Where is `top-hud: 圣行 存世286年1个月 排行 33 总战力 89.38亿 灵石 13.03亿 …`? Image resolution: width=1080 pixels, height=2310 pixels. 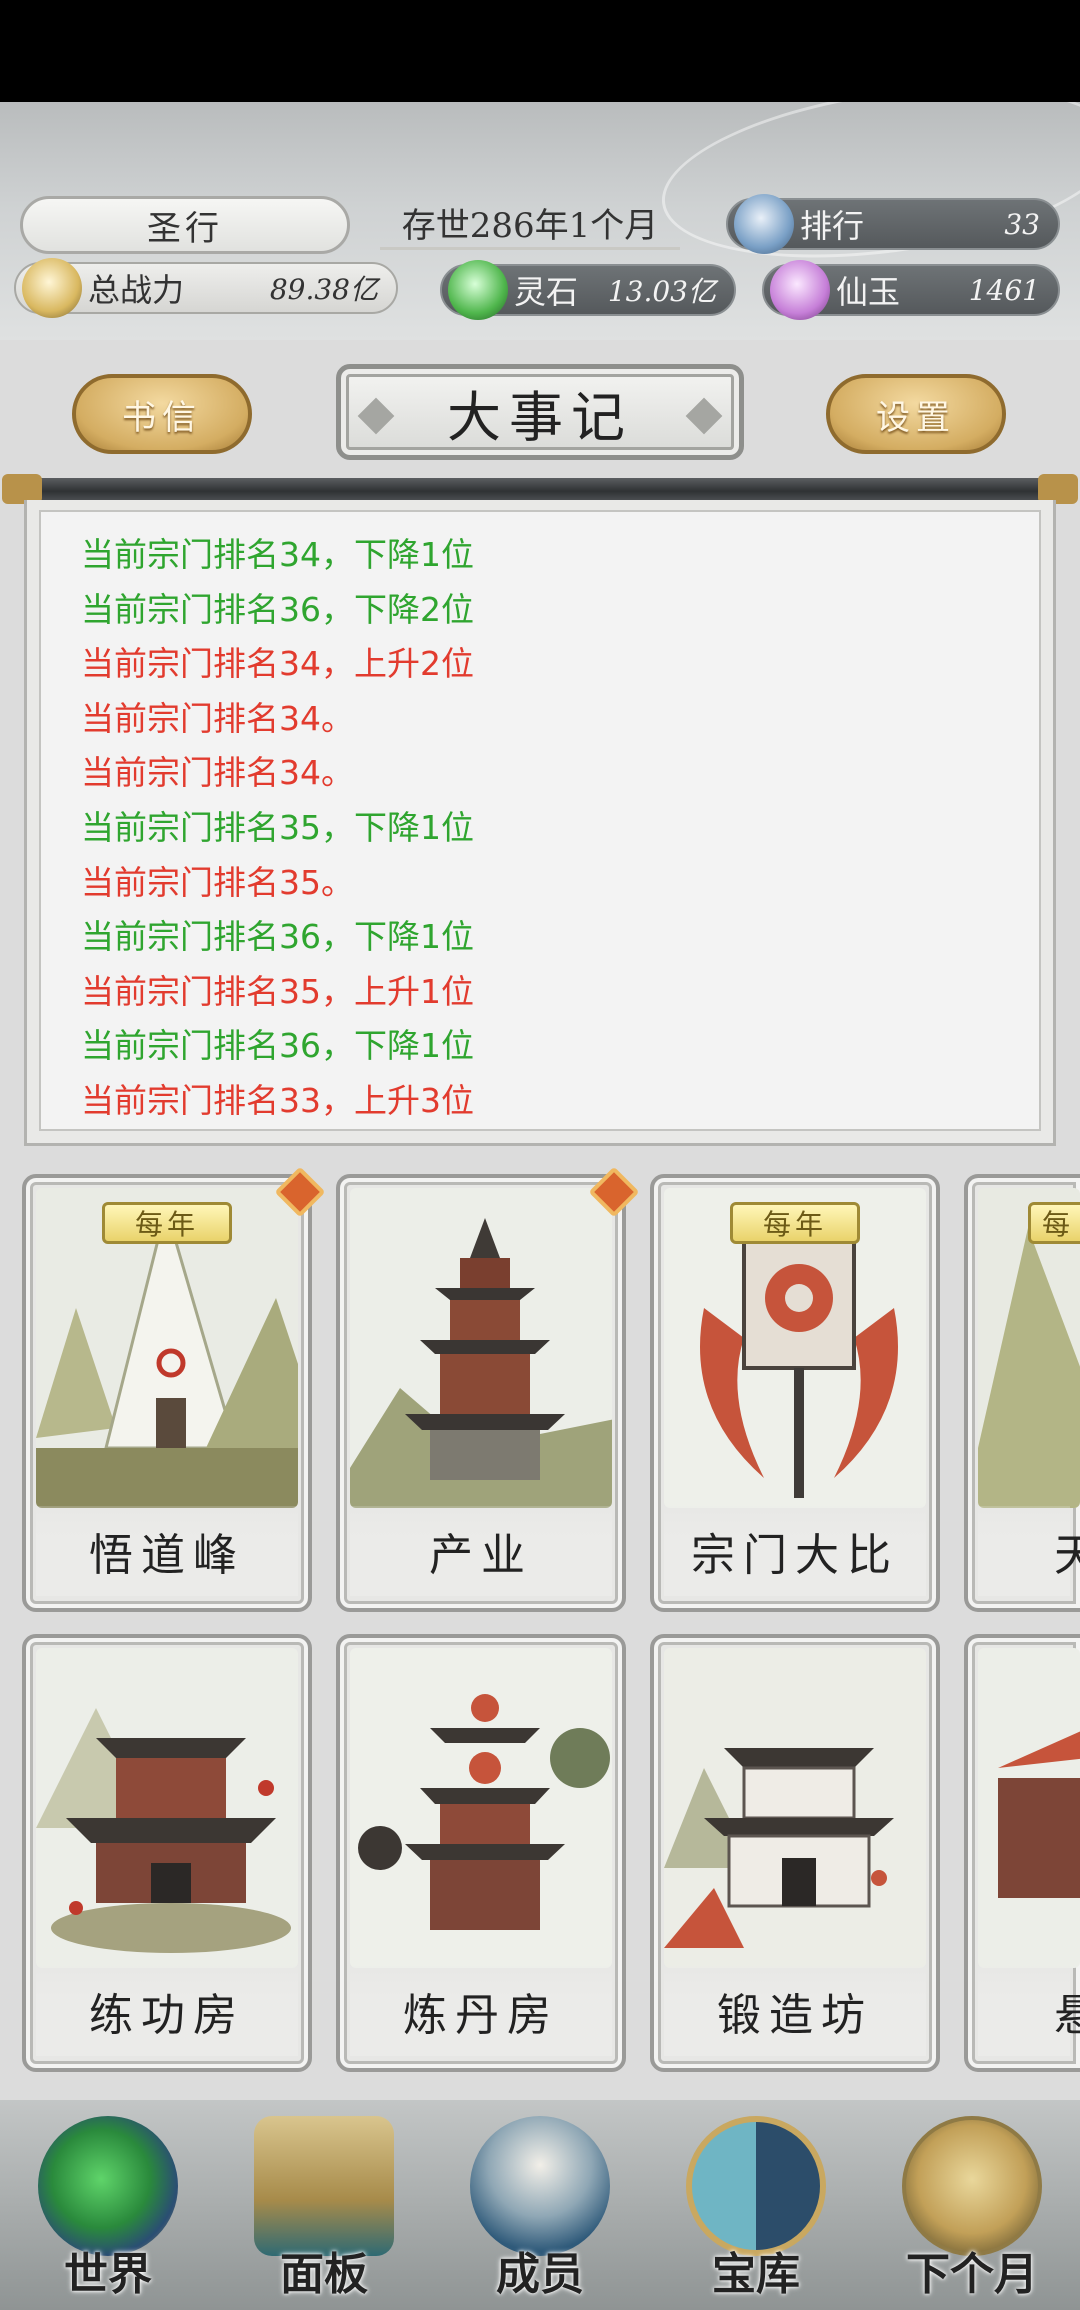 top-hud: 圣行 存世286年1个月 排行 33 总战力 89.38亿 灵石 13.03亿 … is located at coordinates (540, 221).